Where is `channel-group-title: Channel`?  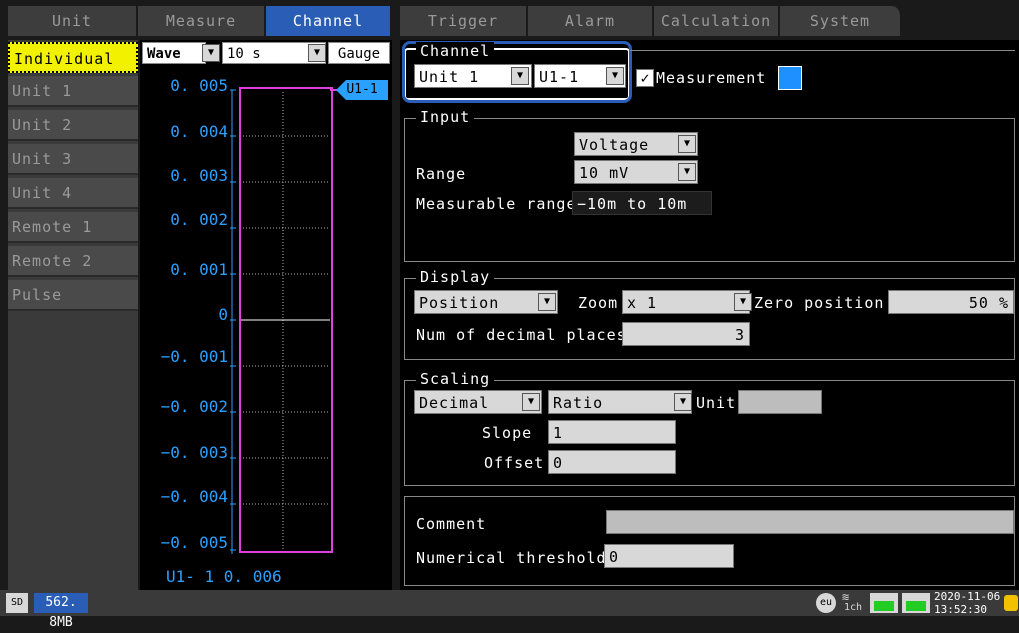 channel-group-title: Channel is located at coordinates (455, 51).